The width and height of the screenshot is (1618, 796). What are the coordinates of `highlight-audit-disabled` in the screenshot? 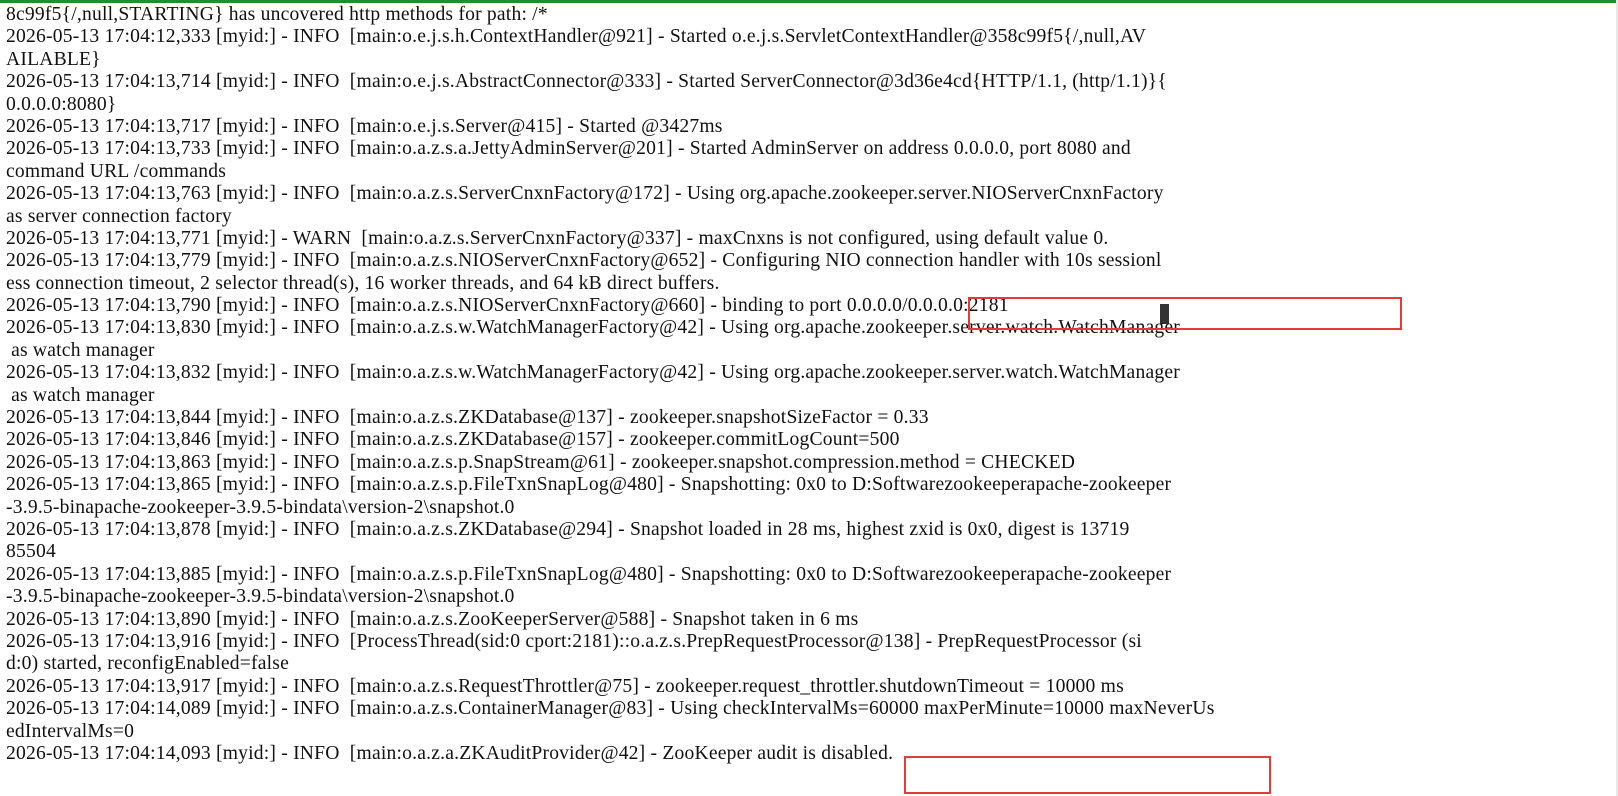 It's located at (1087, 775).